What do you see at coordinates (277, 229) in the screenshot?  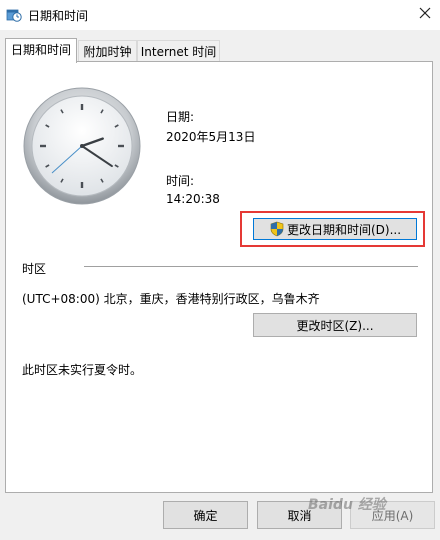 I see `uac-shield-icon` at bounding box center [277, 229].